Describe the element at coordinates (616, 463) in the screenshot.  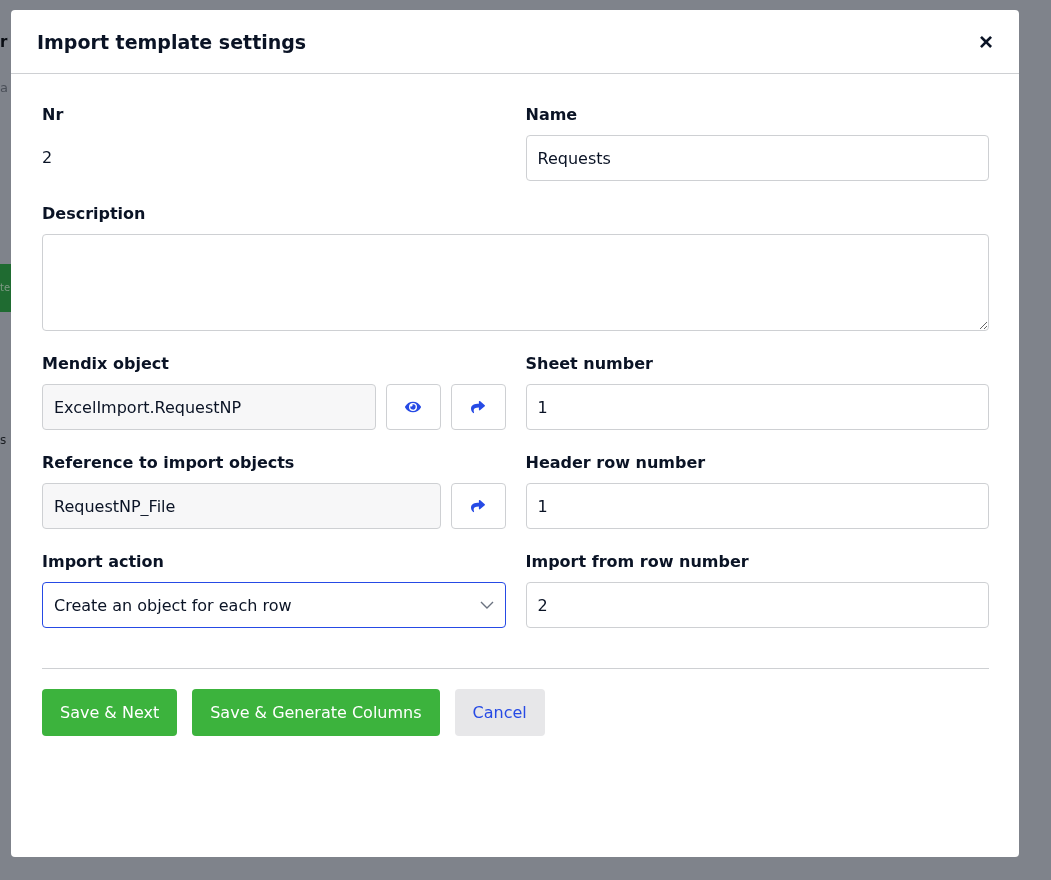
I see `field-label: Header row number` at that location.